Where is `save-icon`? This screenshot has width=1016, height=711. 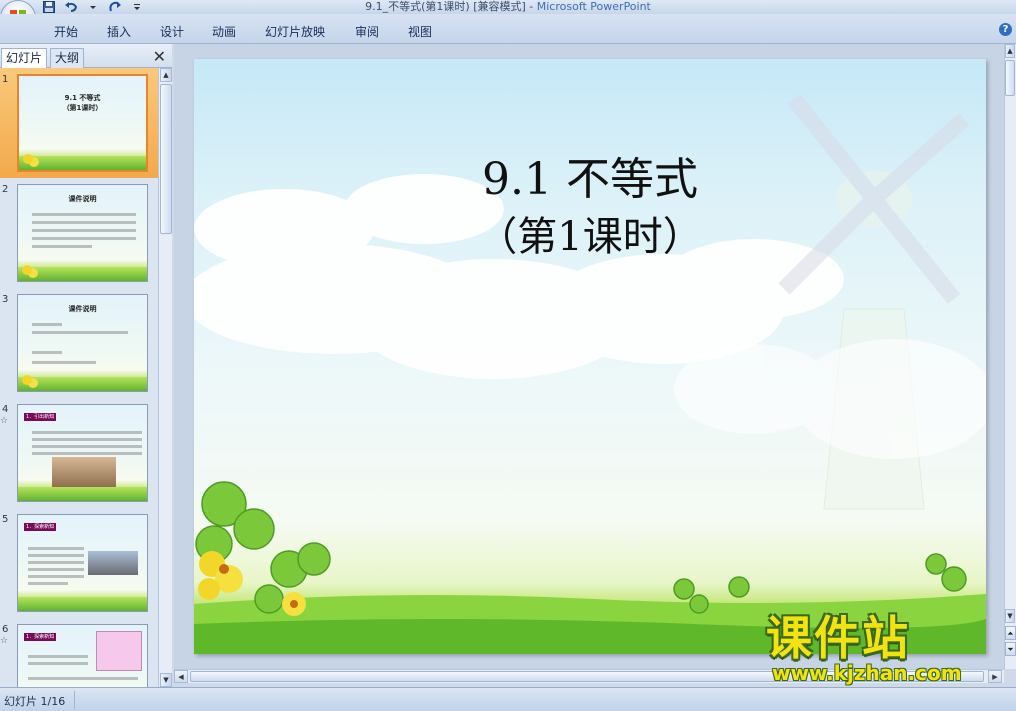
save-icon is located at coordinates (49, 7).